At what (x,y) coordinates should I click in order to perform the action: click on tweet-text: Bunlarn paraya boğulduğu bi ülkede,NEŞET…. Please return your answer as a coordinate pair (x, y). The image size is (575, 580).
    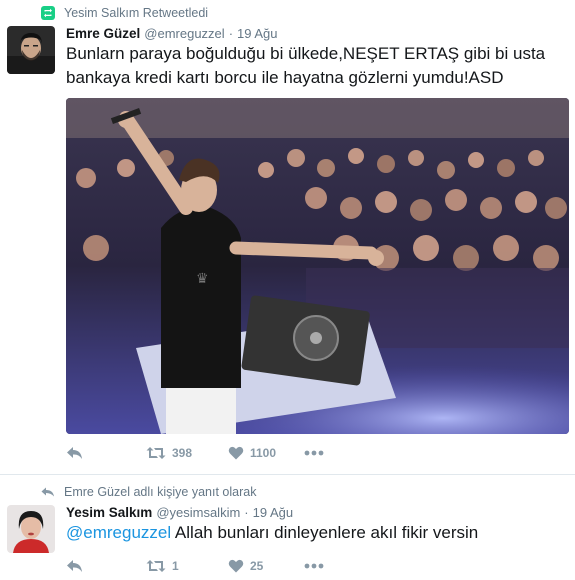
    Looking at the image, I should click on (306, 65).